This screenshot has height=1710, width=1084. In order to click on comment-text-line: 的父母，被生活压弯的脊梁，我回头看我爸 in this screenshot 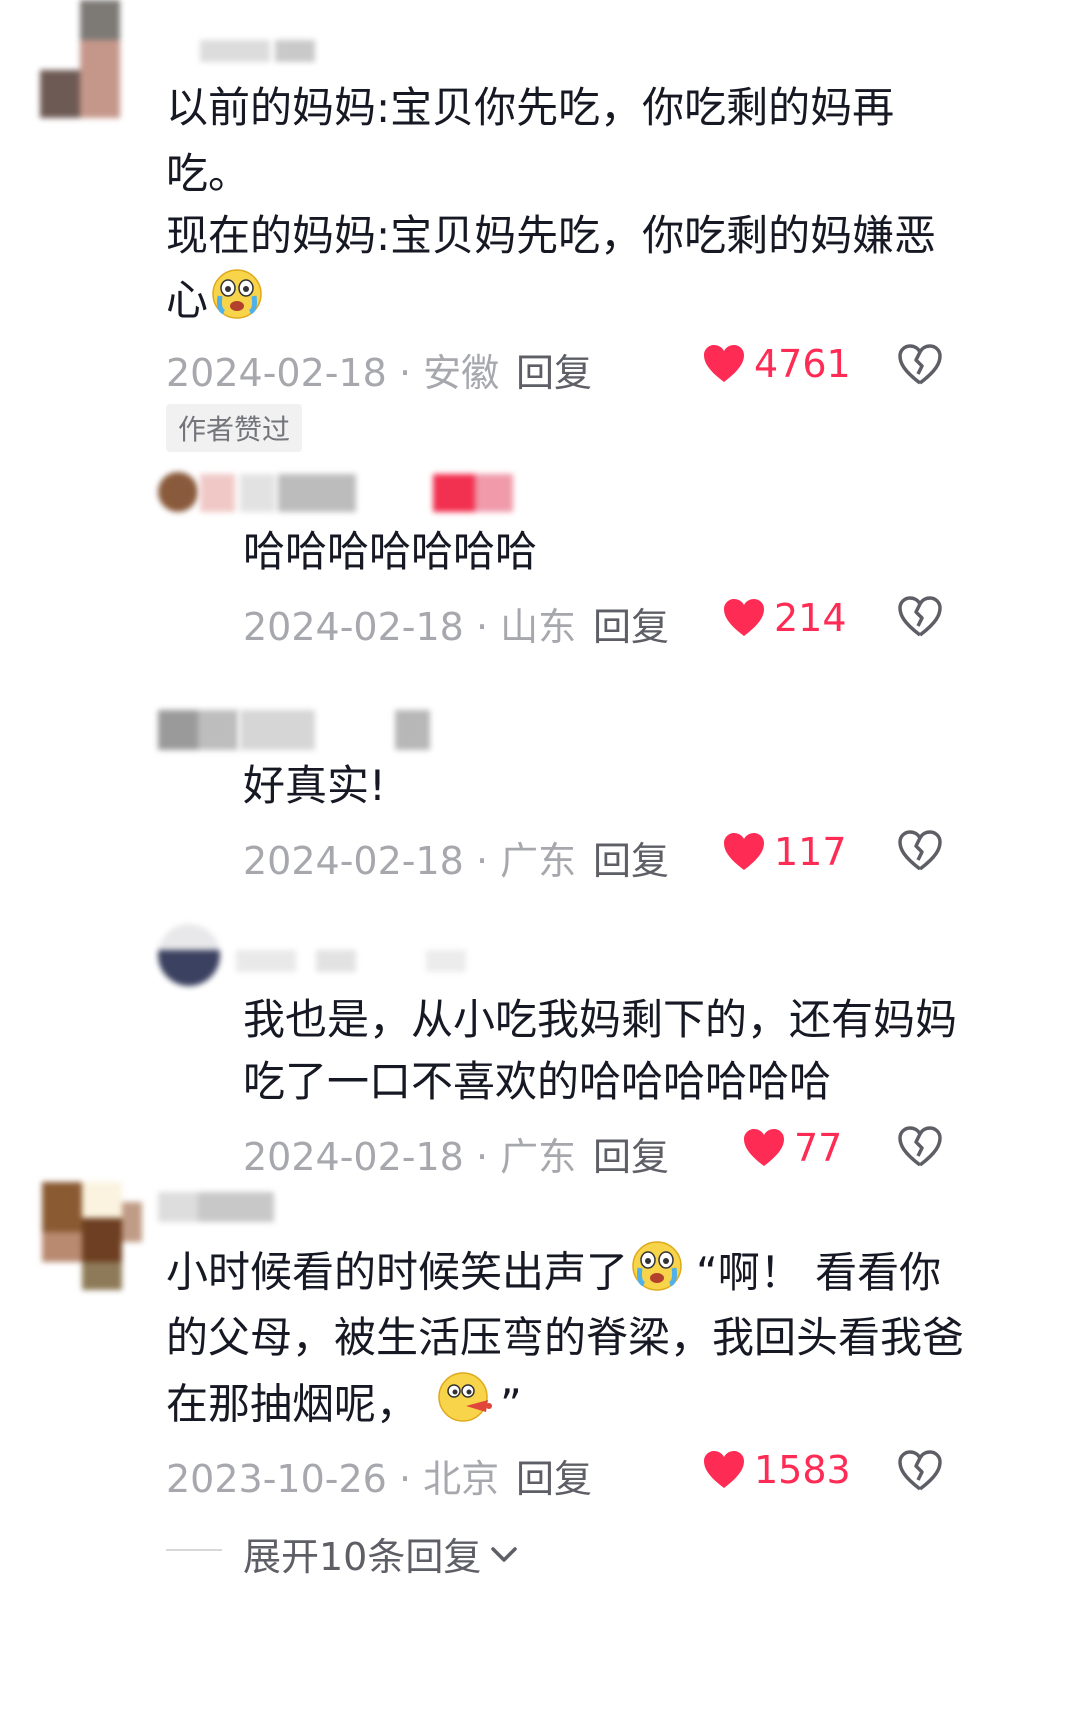, I will do `click(565, 1337)`.